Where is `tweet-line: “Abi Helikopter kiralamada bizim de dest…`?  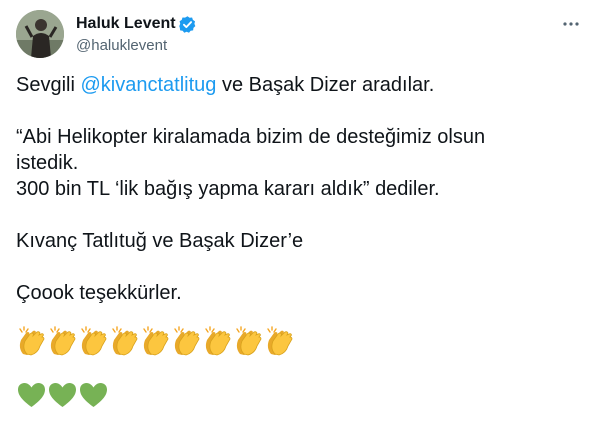
tweet-line: “Abi Helikopter kiralamada bizim de dest… is located at coordinates (251, 137).